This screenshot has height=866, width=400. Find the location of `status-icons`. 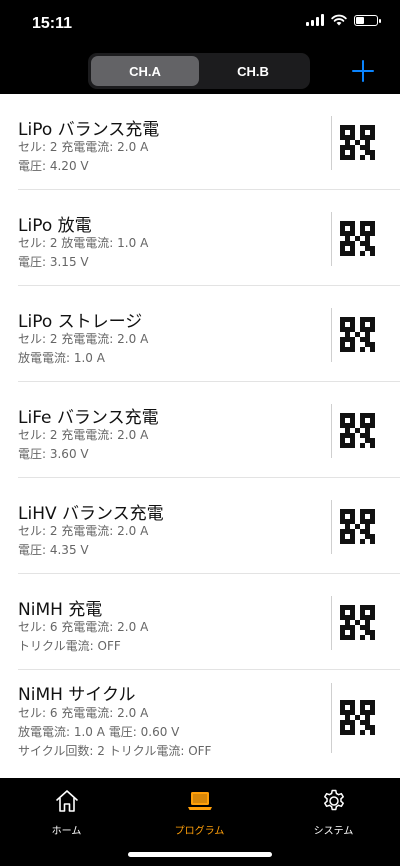

status-icons is located at coordinates (343, 20).